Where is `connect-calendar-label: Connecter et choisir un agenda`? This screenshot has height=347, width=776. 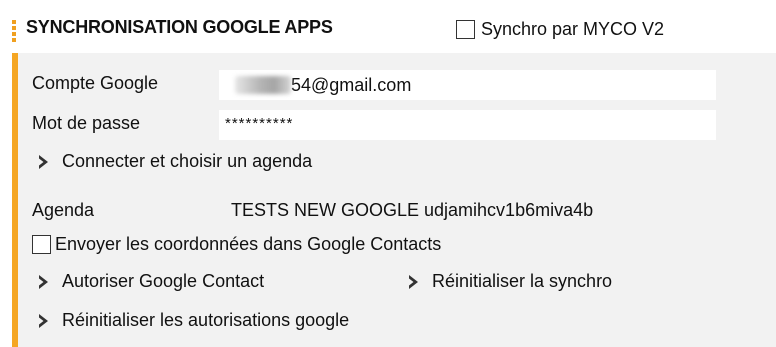 connect-calendar-label: Connecter et choisir un agenda is located at coordinates (187, 161).